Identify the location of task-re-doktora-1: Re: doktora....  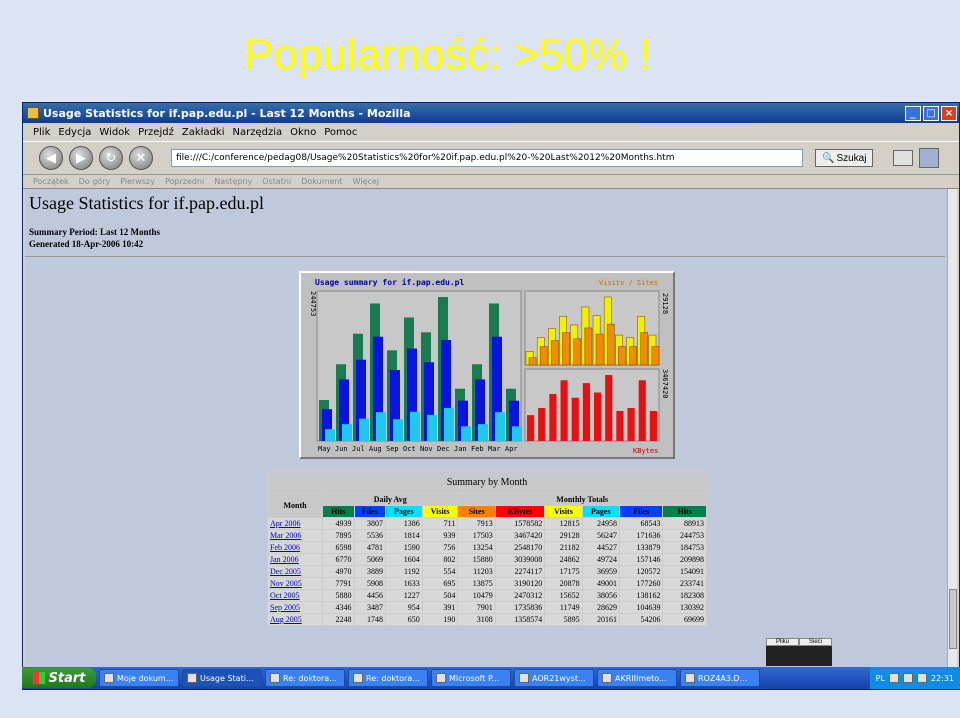
(305, 678).